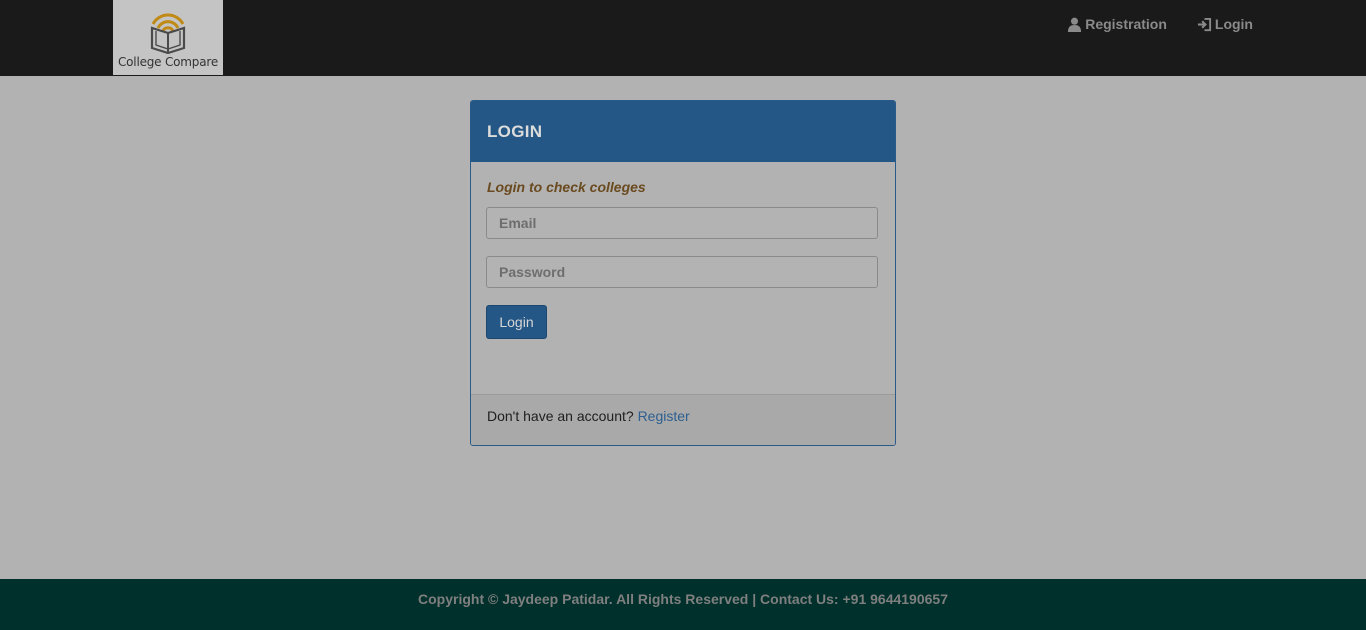 Image resolution: width=1366 pixels, height=630 pixels. Describe the element at coordinates (516, 322) in the screenshot. I see `login-button: Login` at that location.